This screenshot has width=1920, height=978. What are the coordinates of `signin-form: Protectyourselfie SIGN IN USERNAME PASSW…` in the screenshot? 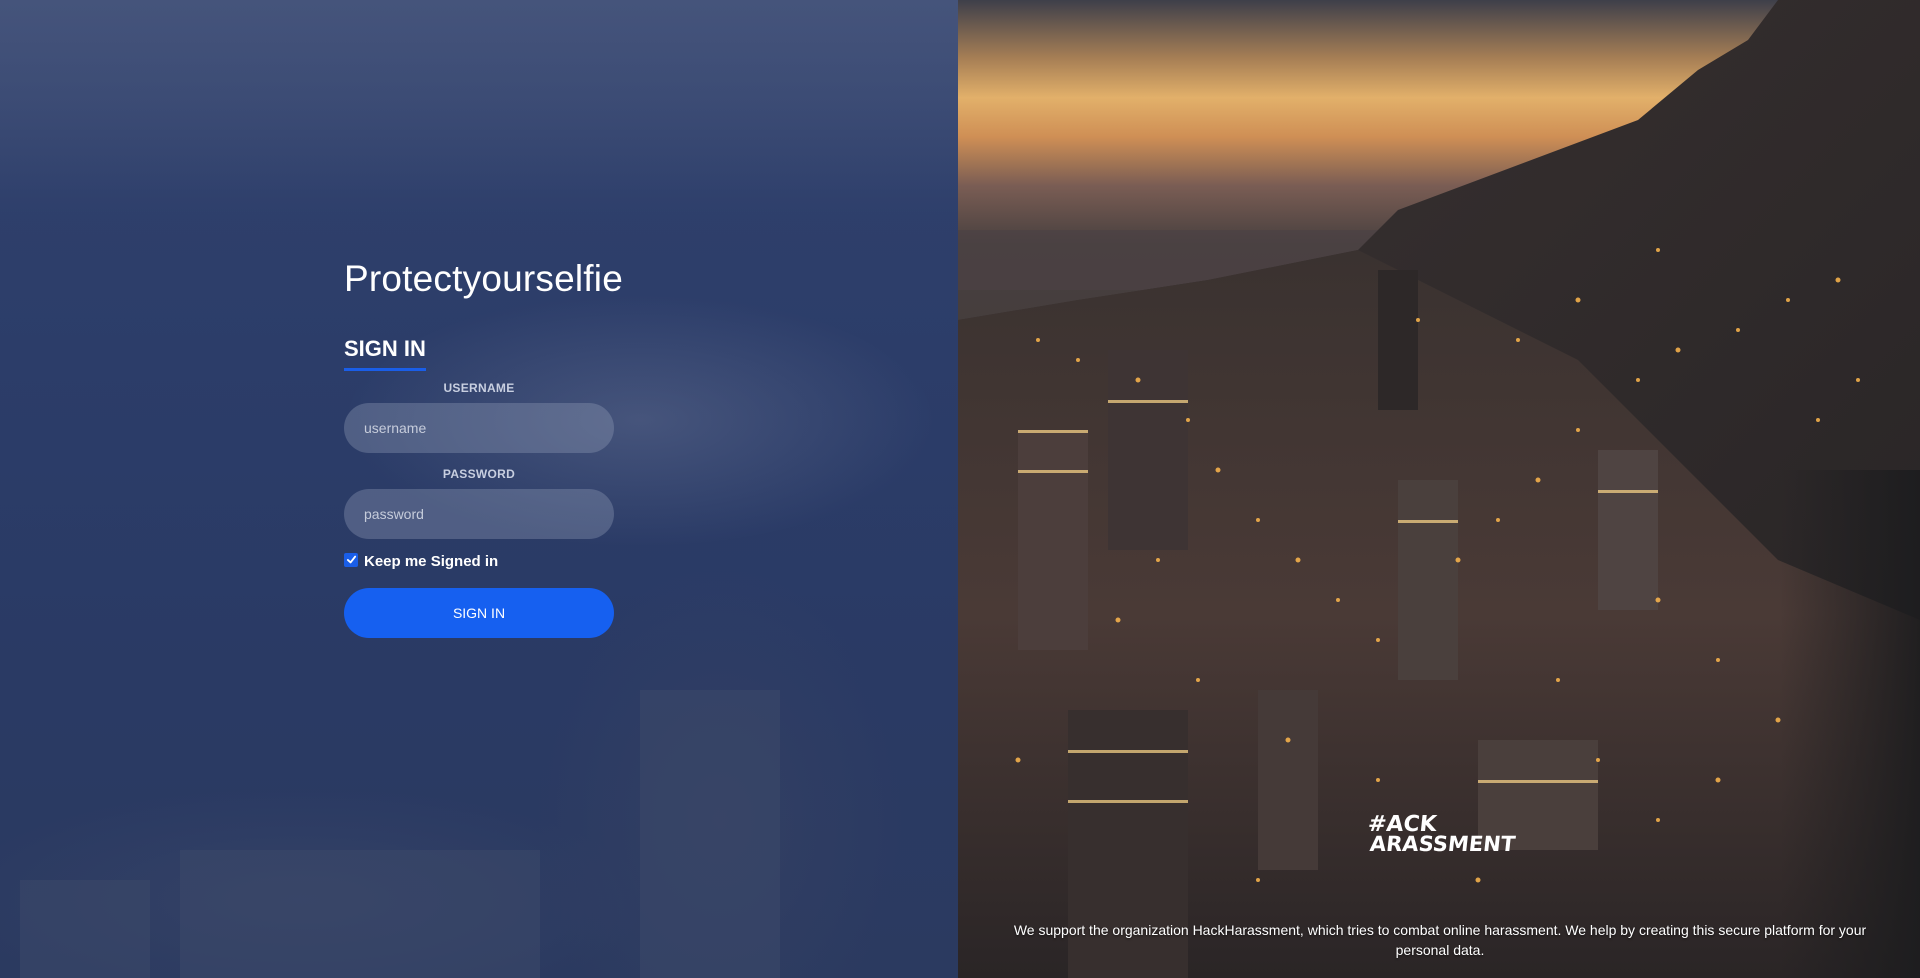 It's located at (483, 448).